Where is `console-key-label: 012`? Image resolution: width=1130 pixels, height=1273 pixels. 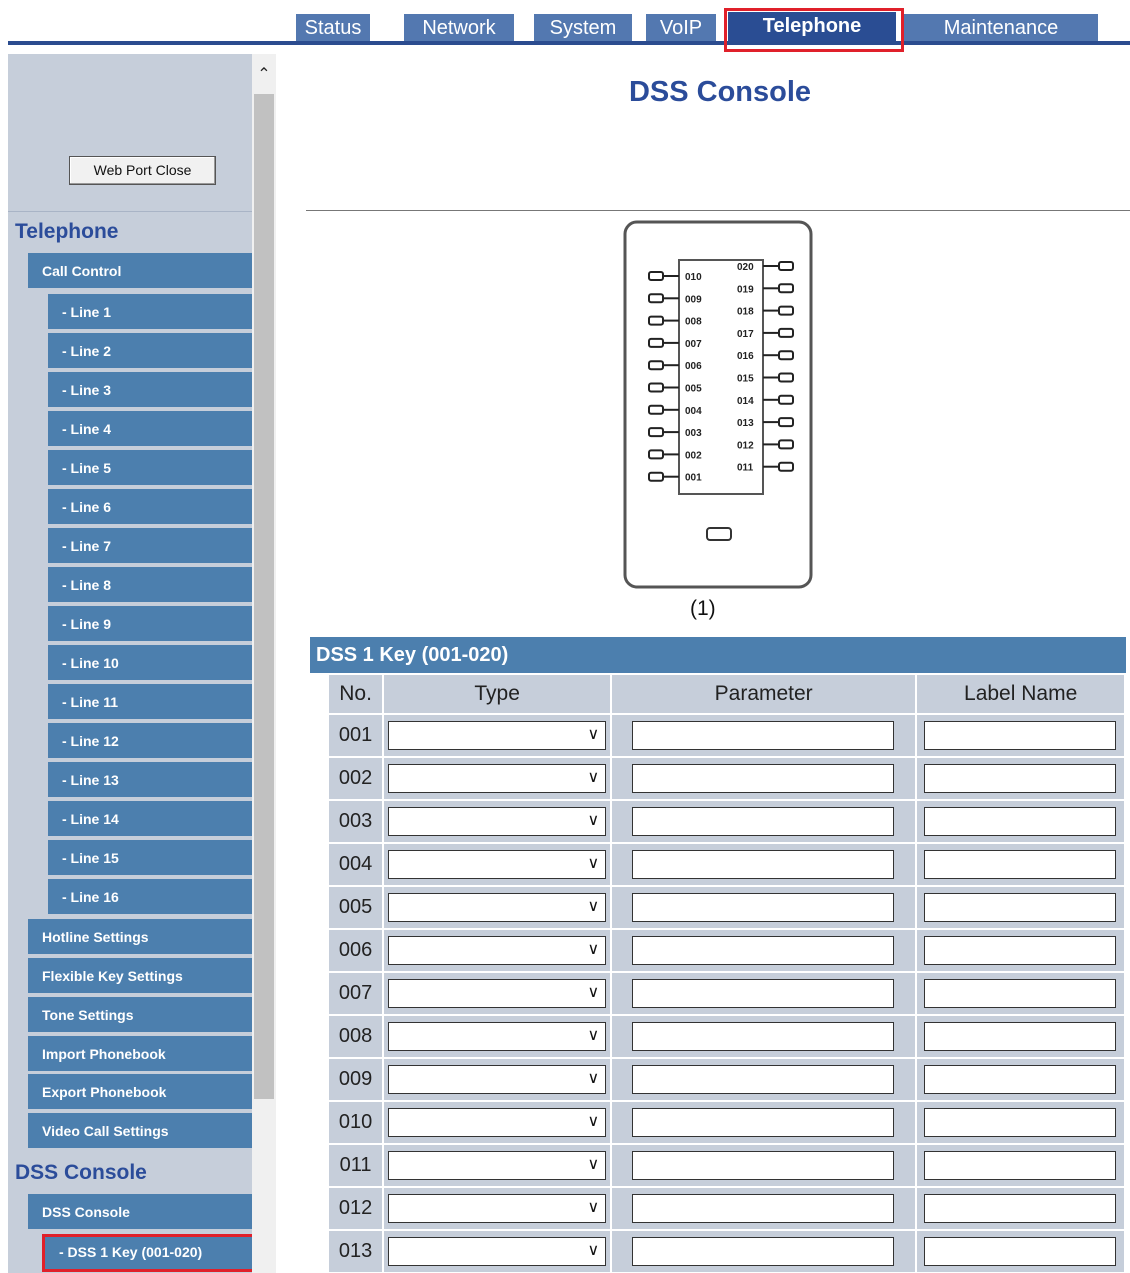
console-key-label: 012 is located at coordinates (745, 445).